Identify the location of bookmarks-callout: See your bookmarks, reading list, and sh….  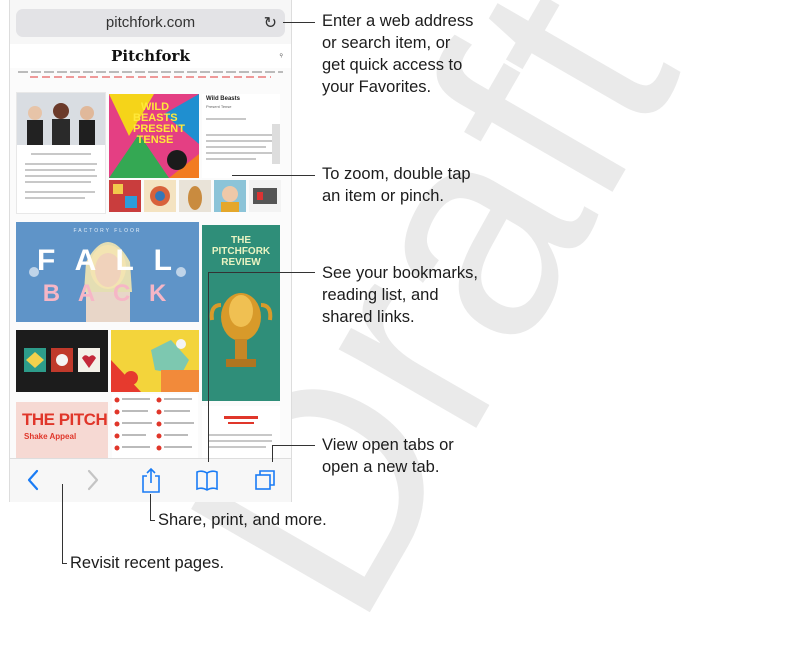
(400, 295).